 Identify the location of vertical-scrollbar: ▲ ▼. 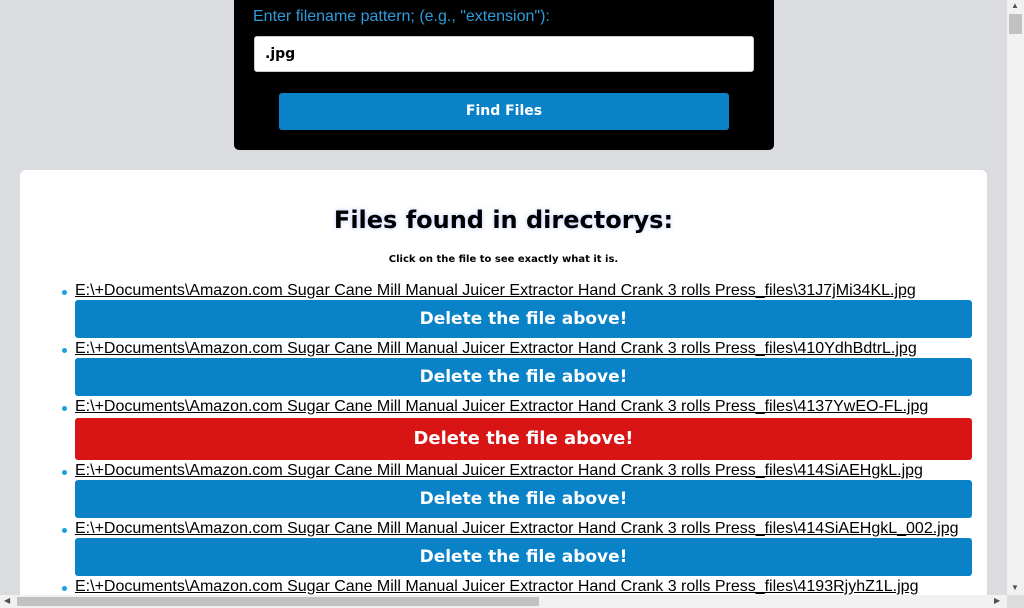
(1015, 297).